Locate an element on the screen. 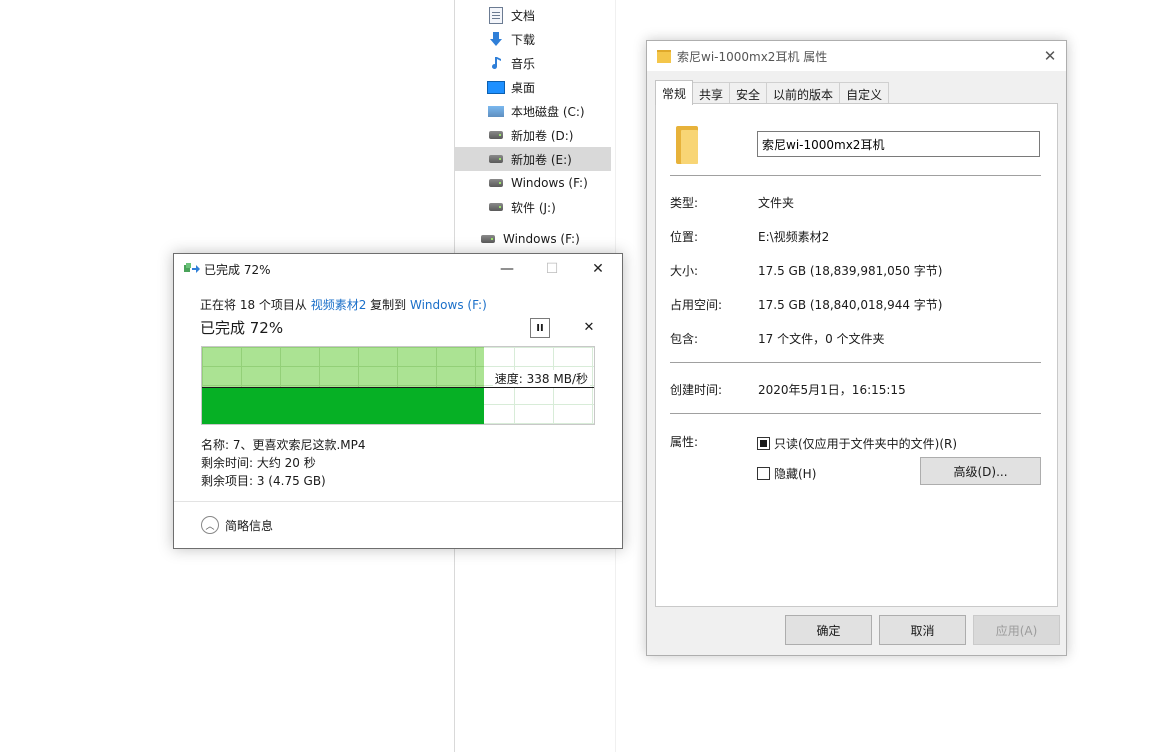  progress-fill-grid is located at coordinates (343, 367).